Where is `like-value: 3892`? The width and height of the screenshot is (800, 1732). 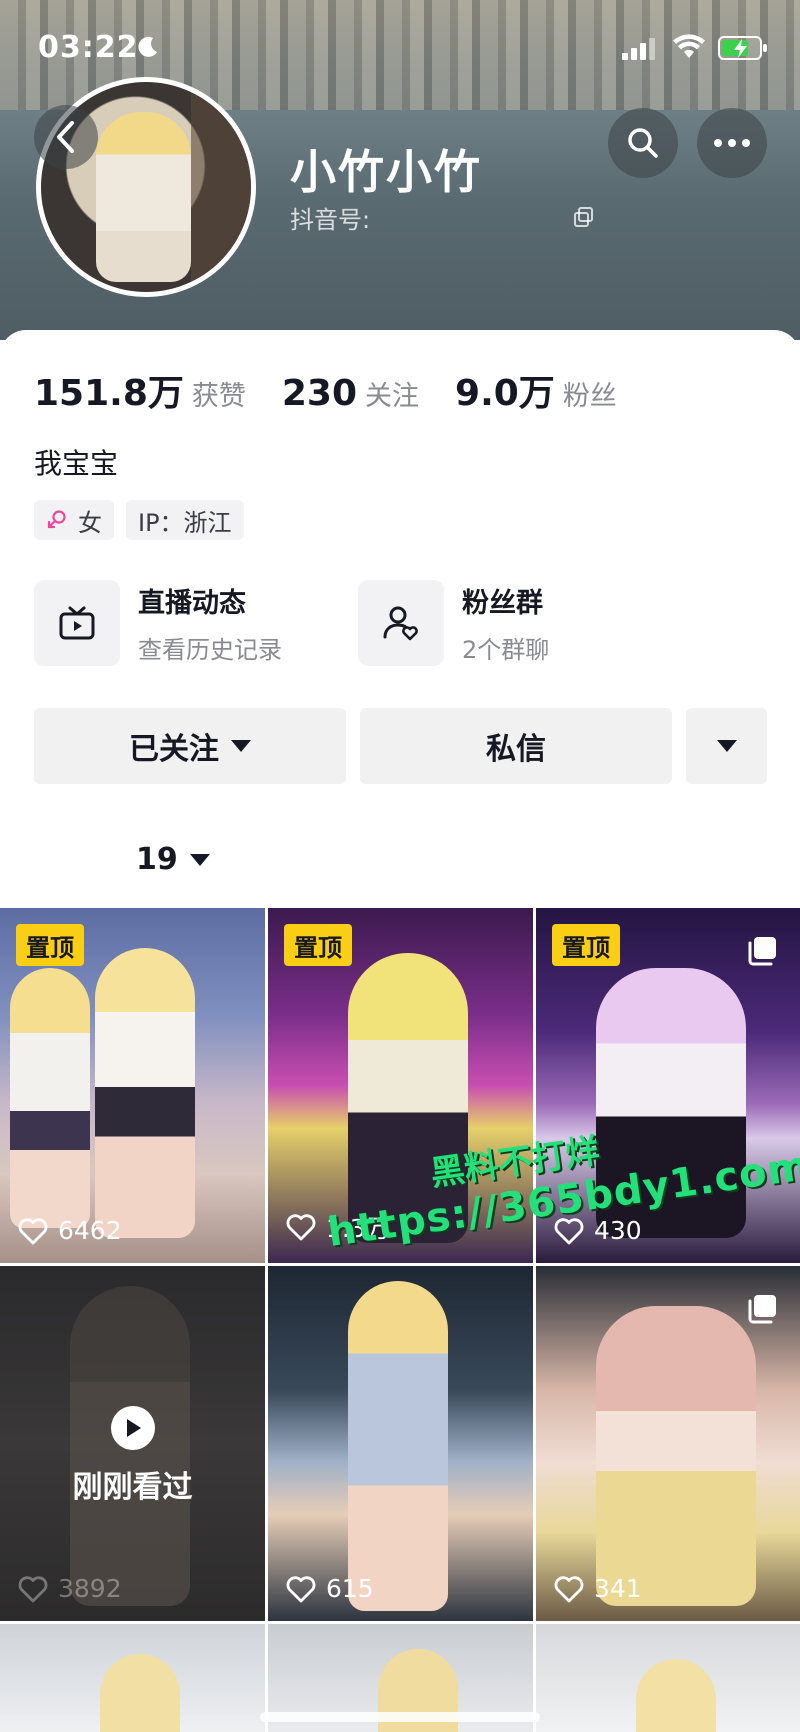 like-value: 3892 is located at coordinates (90, 1588).